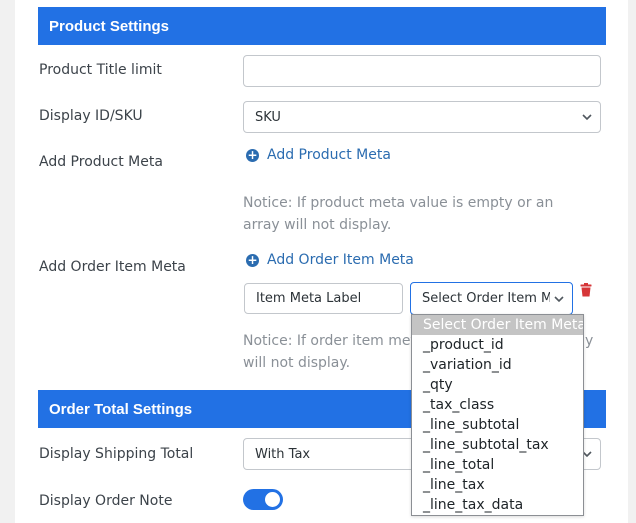 This screenshot has height=523, width=636. What do you see at coordinates (340, 260) in the screenshot?
I see `add-order-item-meta-link-text: Add Order Item Meta` at bounding box center [340, 260].